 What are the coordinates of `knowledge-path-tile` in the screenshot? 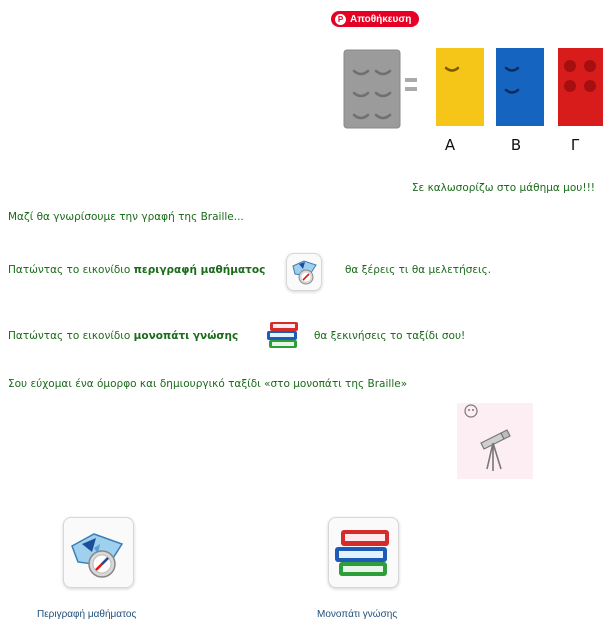 It's located at (363, 552).